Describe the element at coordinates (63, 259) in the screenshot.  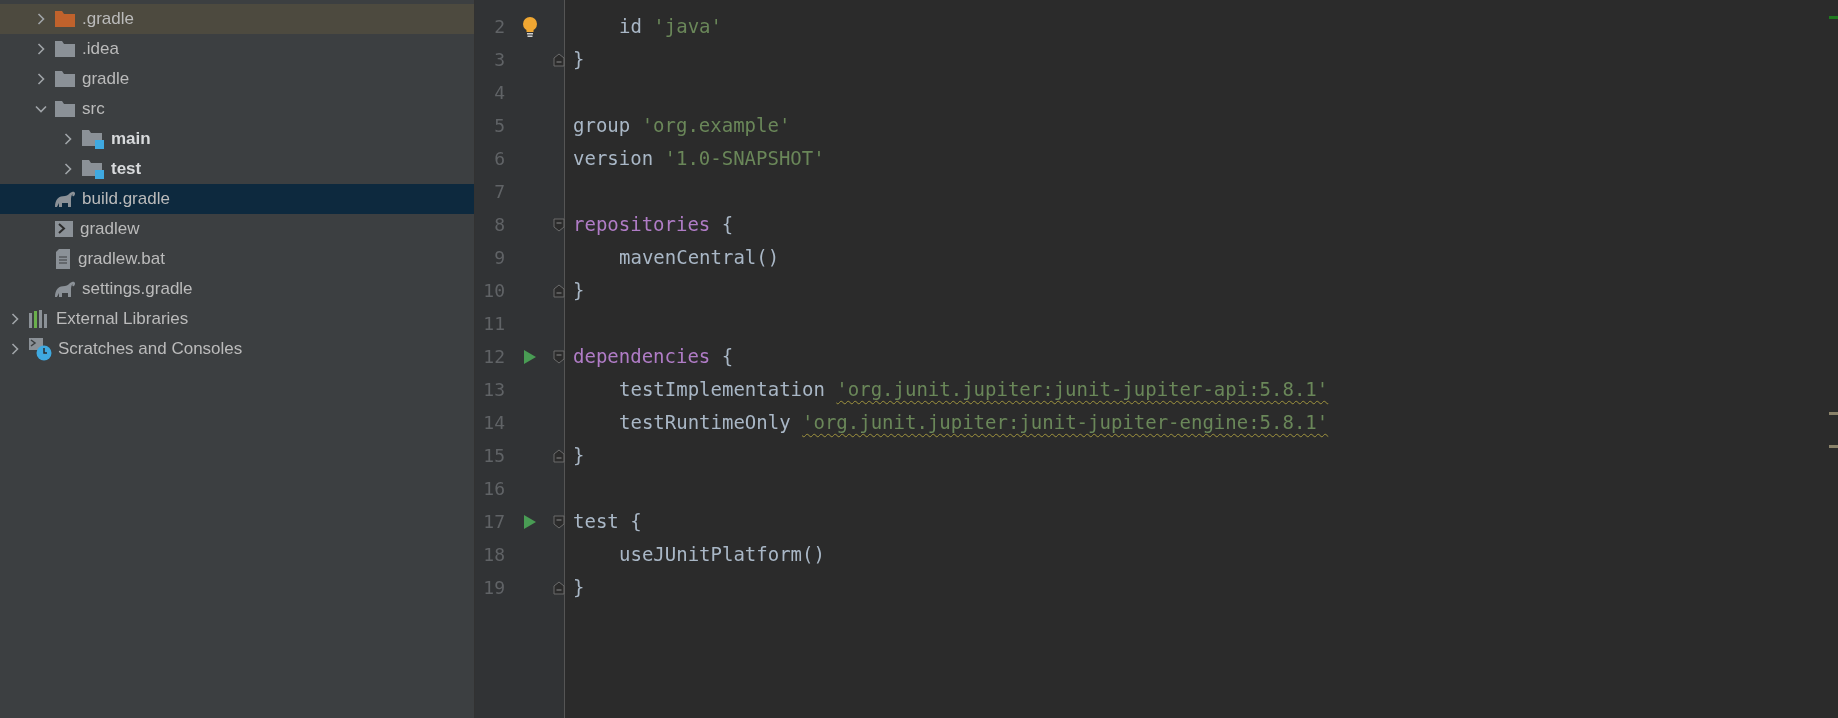
I see `document-icon` at that location.